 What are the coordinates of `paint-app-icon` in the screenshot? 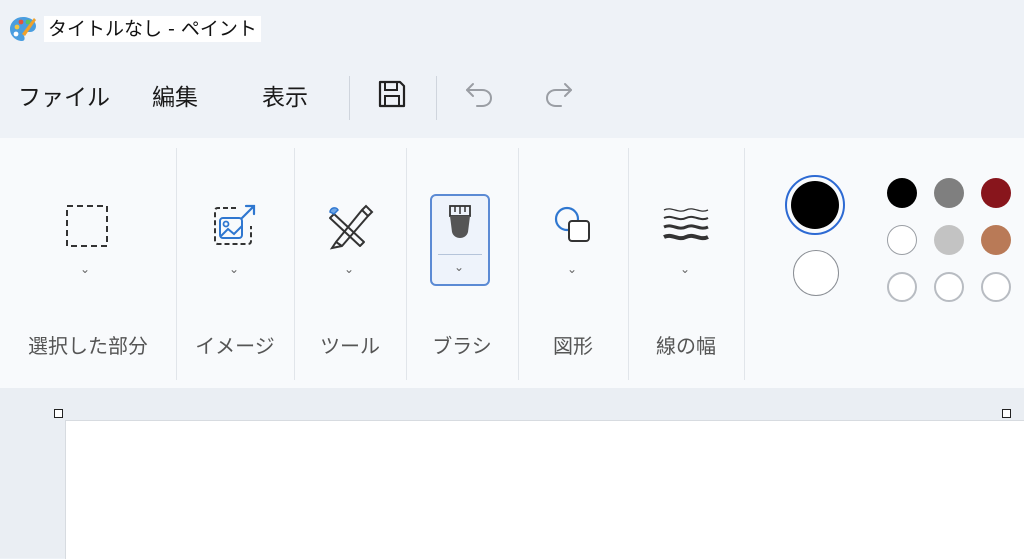 It's located at (23, 29).